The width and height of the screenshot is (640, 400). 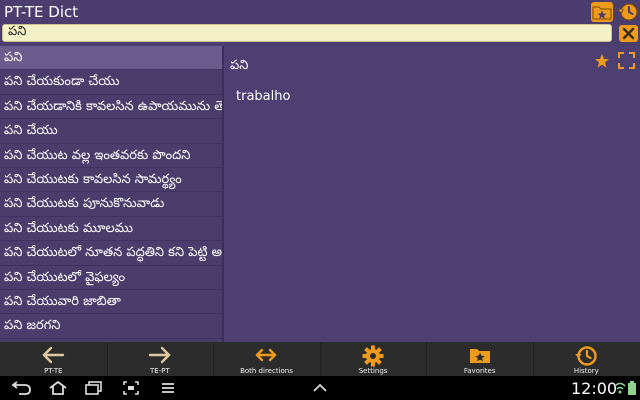 I want to click on nav-pt-te-button: PT-TE, so click(x=54, y=359).